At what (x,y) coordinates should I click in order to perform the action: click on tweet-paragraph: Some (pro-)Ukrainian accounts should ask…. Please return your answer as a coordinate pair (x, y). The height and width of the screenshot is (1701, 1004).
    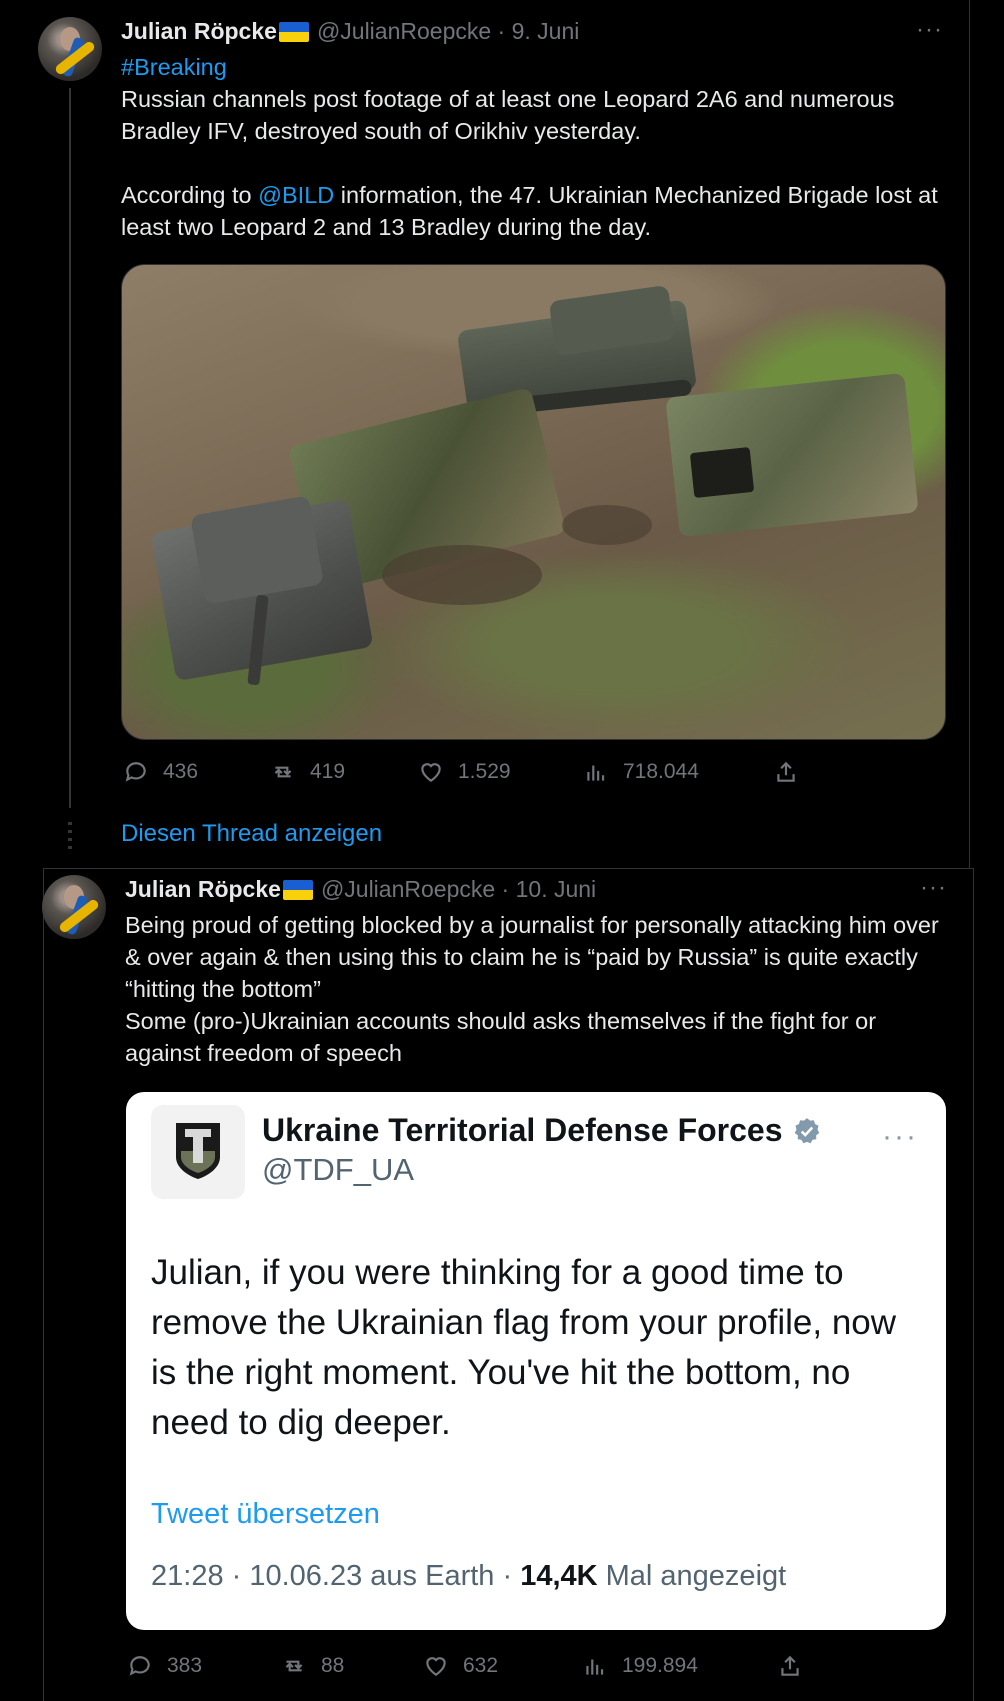
    Looking at the image, I should click on (501, 1037).